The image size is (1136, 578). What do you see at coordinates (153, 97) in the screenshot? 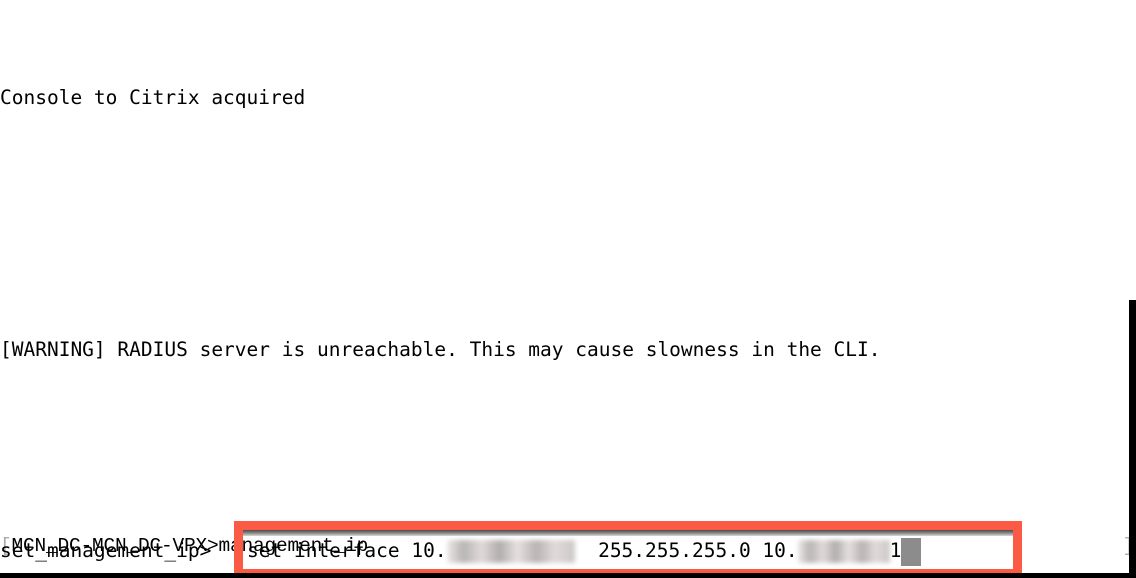
I see `output-line-console-acquired: Console to Citrix acquired` at bounding box center [153, 97].